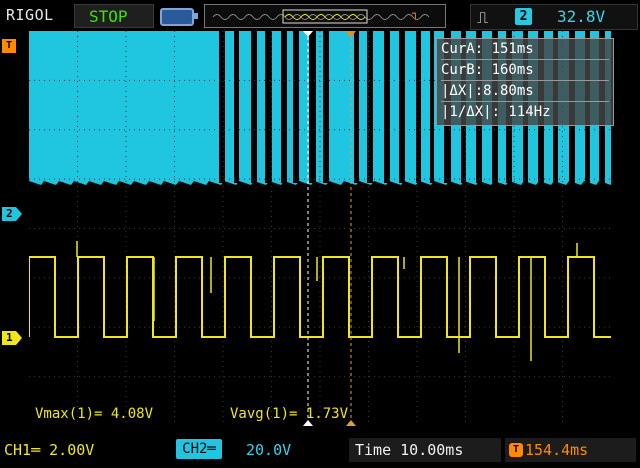 This screenshot has width=640, height=468. I want to click on vmax-measurement: Vmax(1)= 4.08V, so click(94, 414).